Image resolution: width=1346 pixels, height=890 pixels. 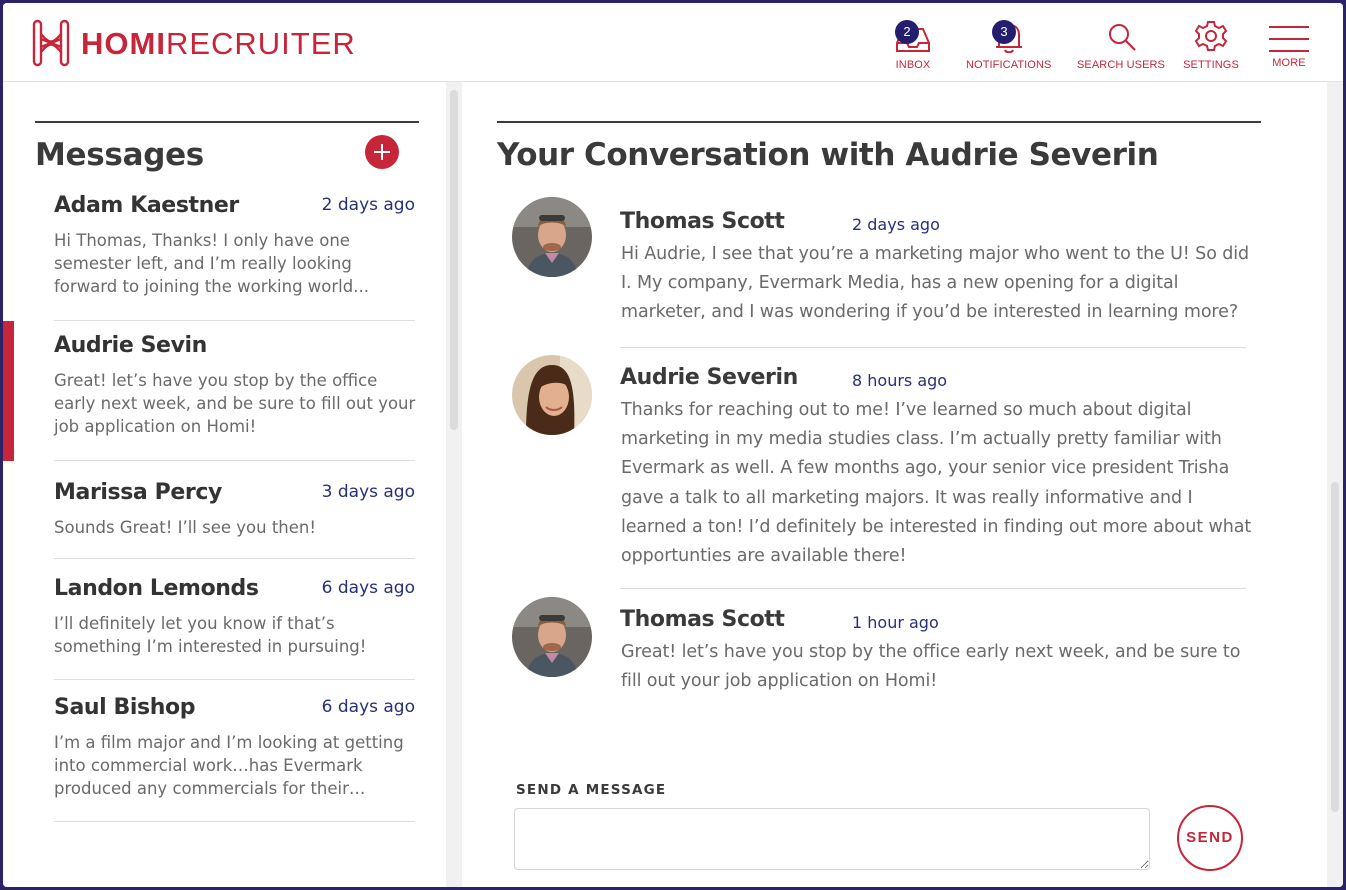 I want to click on messages-title: Messages, so click(x=119, y=155).